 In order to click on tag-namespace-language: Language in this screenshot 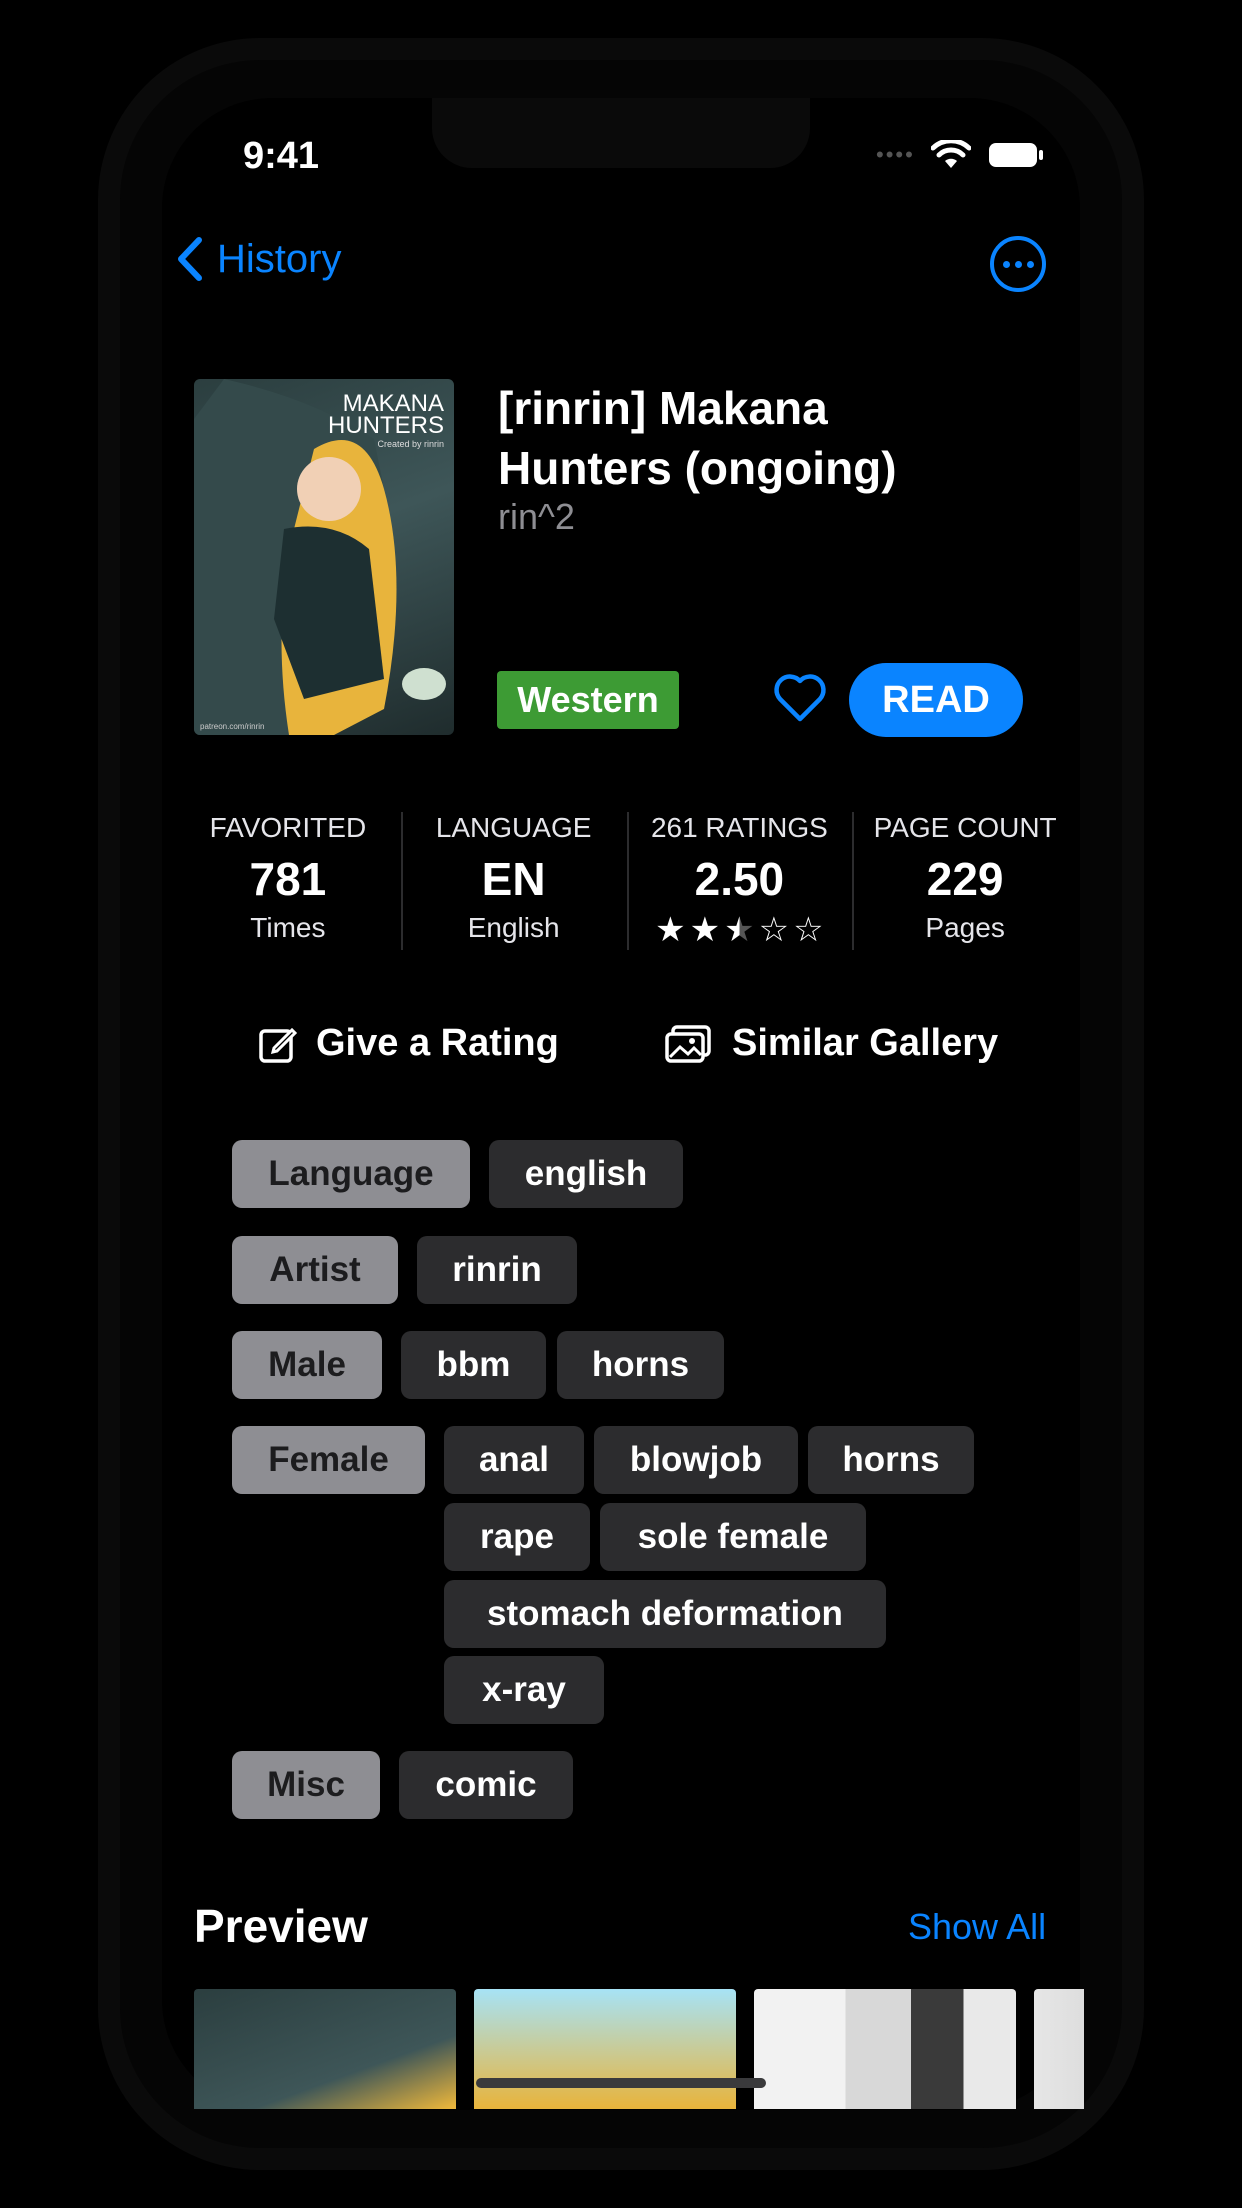, I will do `click(351, 1174)`.